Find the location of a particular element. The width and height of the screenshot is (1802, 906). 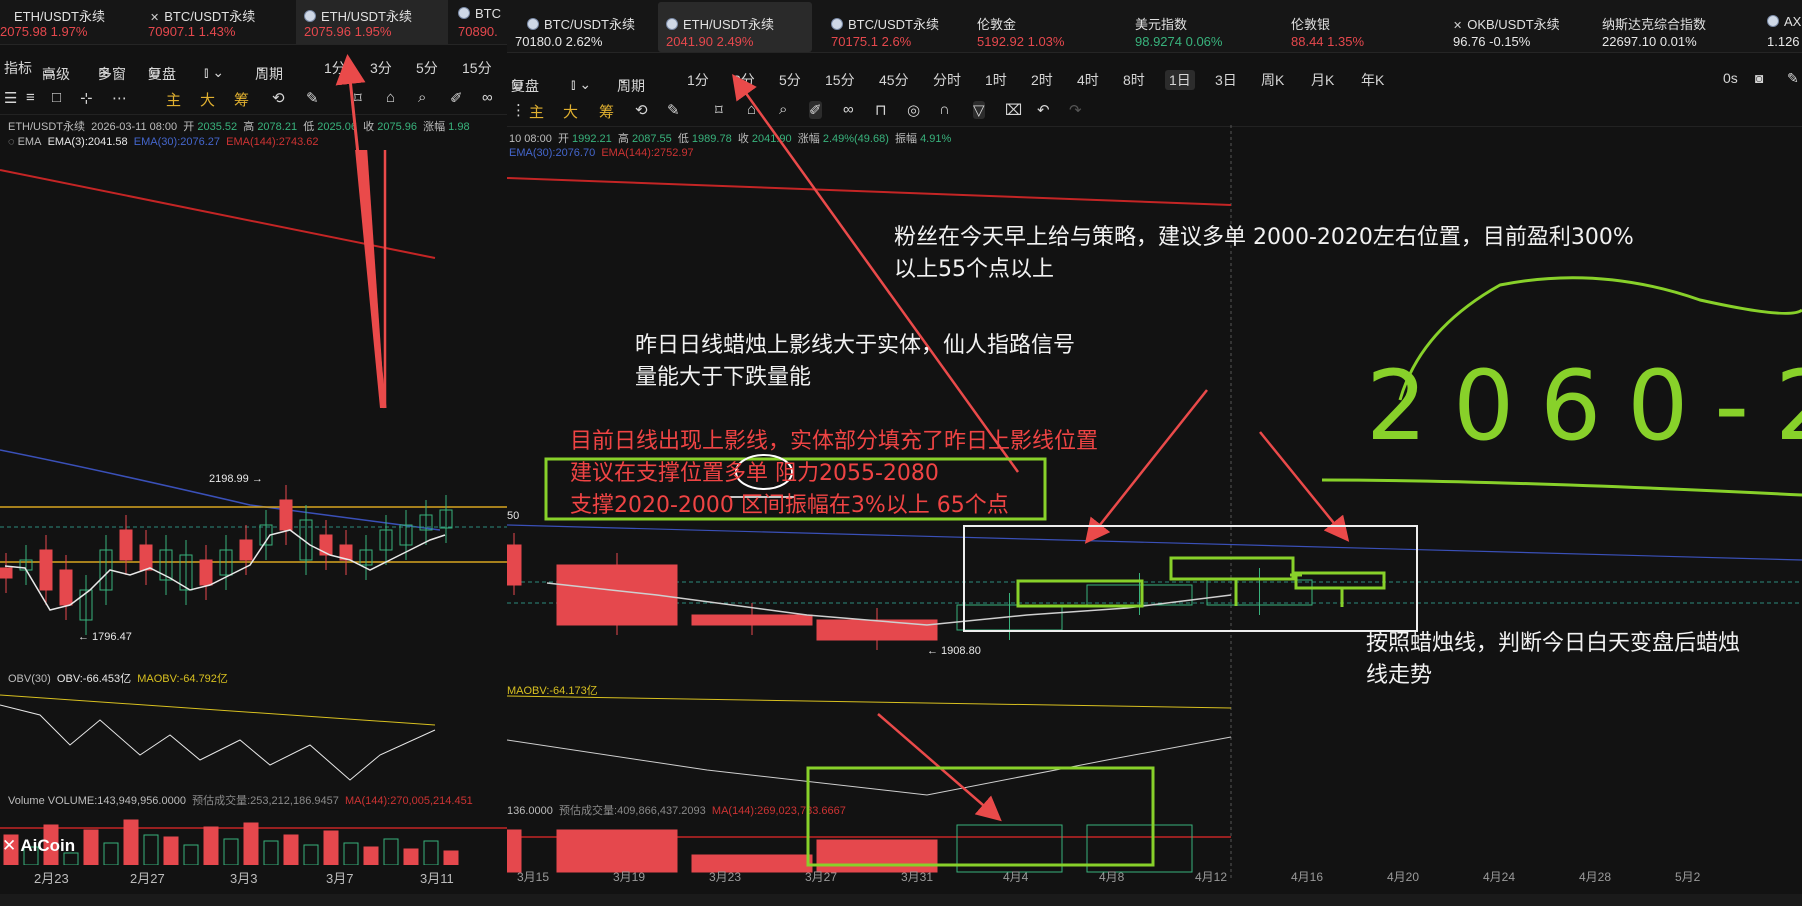

sync-icon: ⟲ is located at coordinates (278, 98).